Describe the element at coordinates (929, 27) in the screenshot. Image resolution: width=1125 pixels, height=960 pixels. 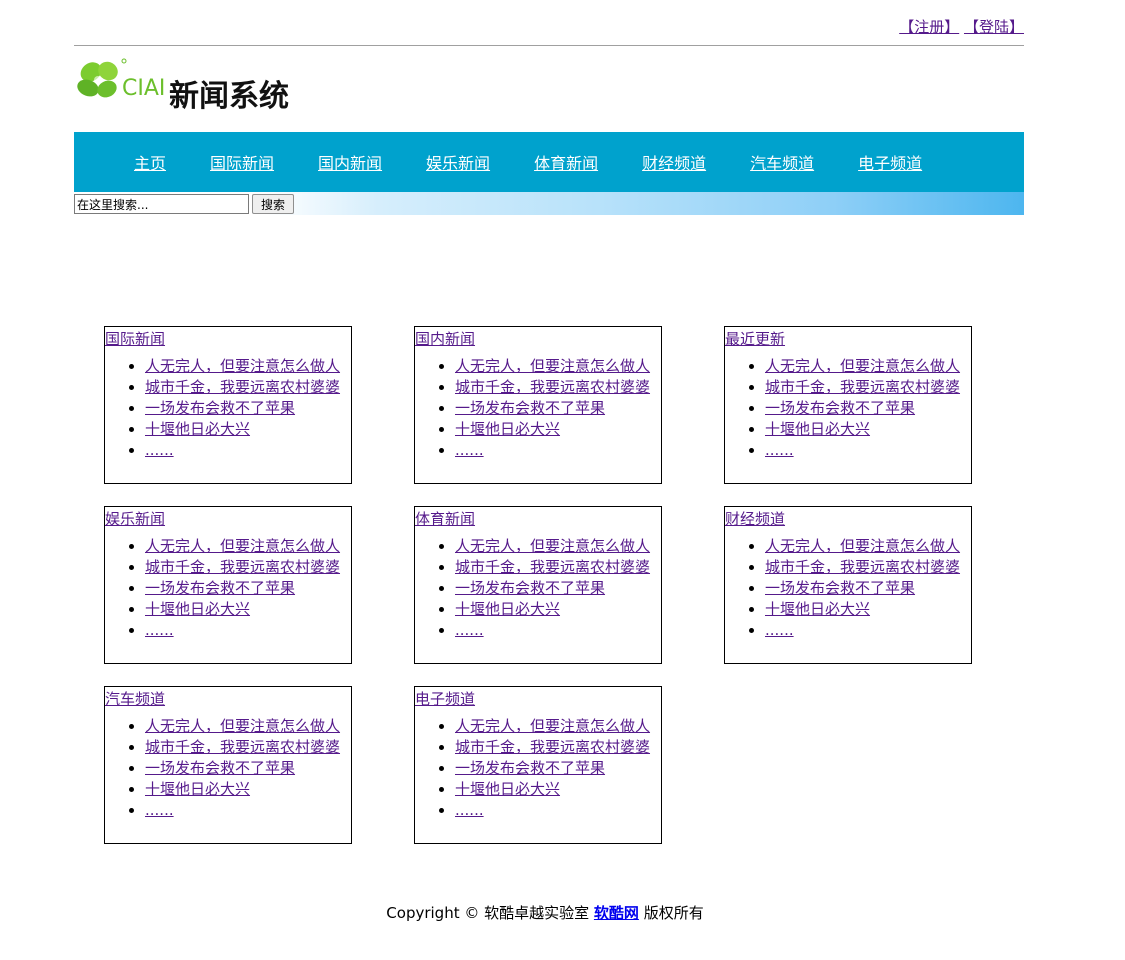
I see `register-link: 【注册】` at that location.